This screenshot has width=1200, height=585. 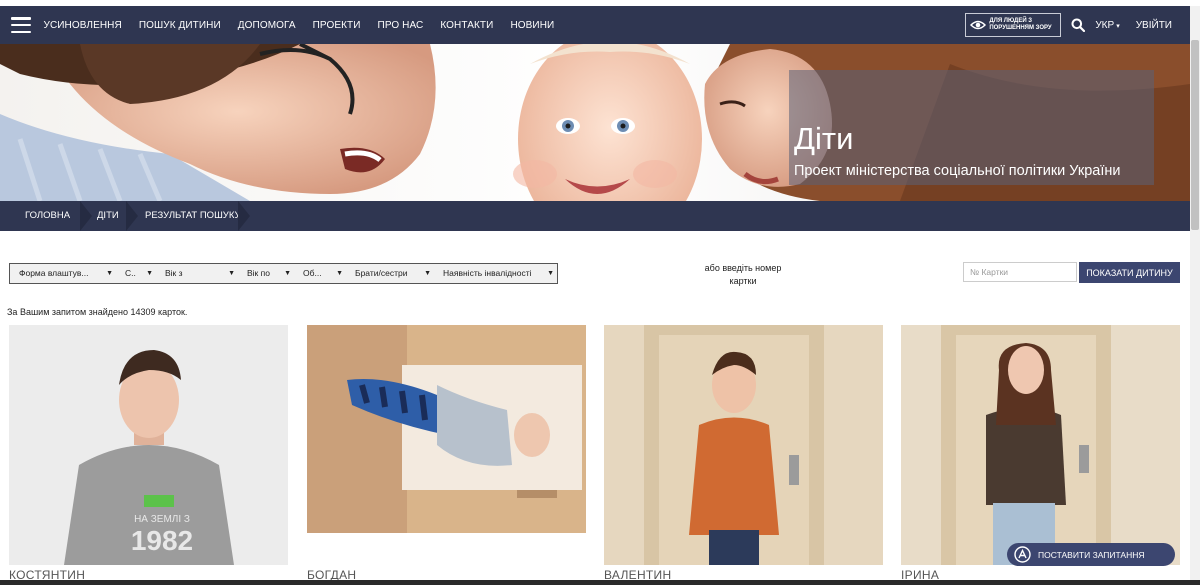 What do you see at coordinates (978, 25) in the screenshot?
I see `eye-icon` at bounding box center [978, 25].